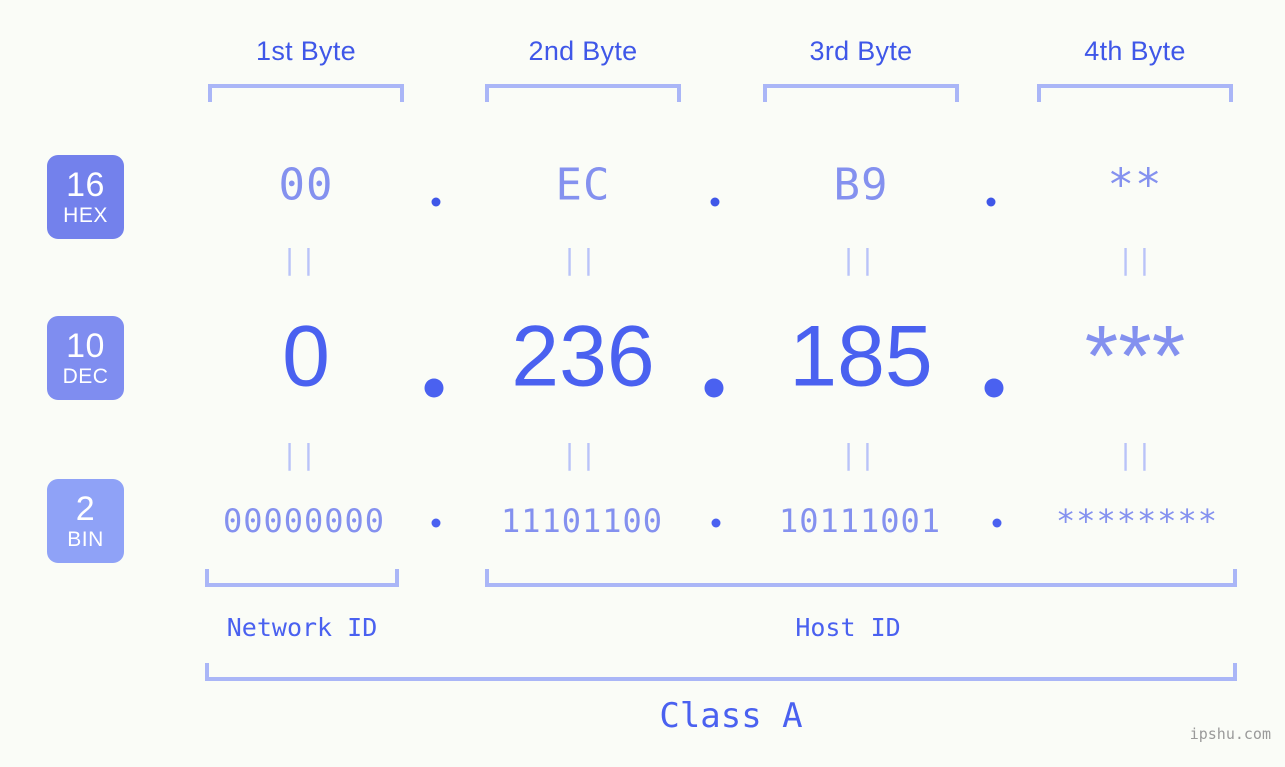 This screenshot has width=1285, height=767. What do you see at coordinates (1135, 51) in the screenshot?
I see `byte-header-4: 4th Byte` at bounding box center [1135, 51].